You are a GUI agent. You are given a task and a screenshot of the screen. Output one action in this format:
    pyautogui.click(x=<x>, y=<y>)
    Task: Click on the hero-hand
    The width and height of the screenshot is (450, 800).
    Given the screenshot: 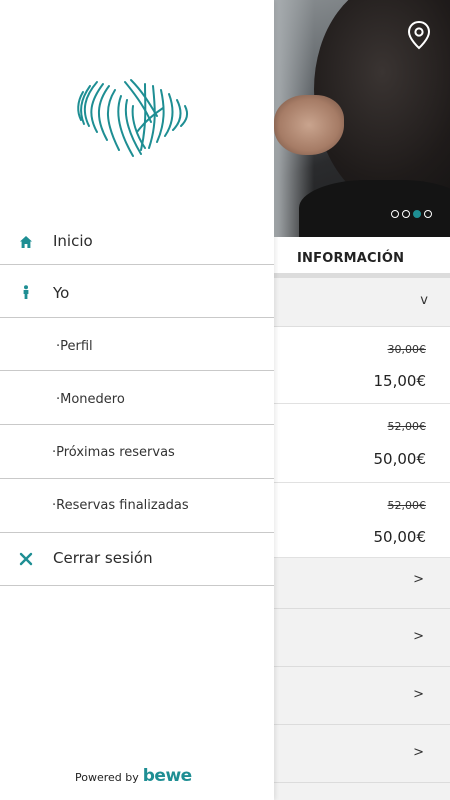 What is the action you would take?
    pyautogui.click(x=309, y=125)
    